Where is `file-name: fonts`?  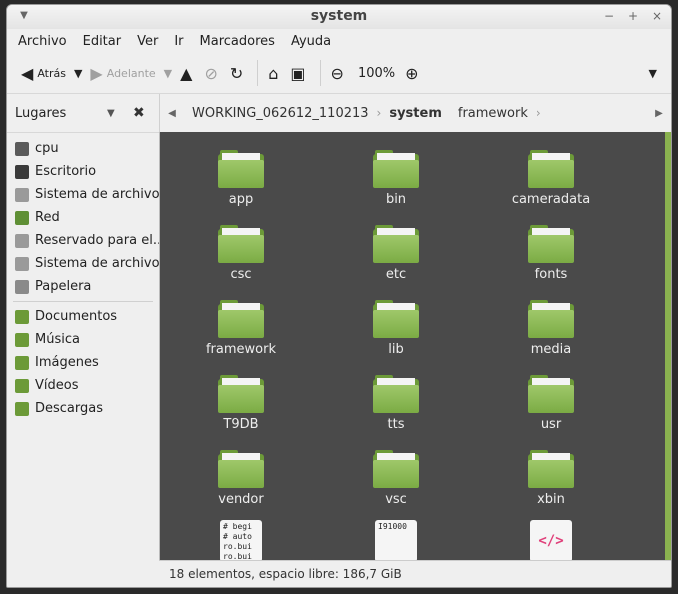
file-name: fonts is located at coordinates (551, 274).